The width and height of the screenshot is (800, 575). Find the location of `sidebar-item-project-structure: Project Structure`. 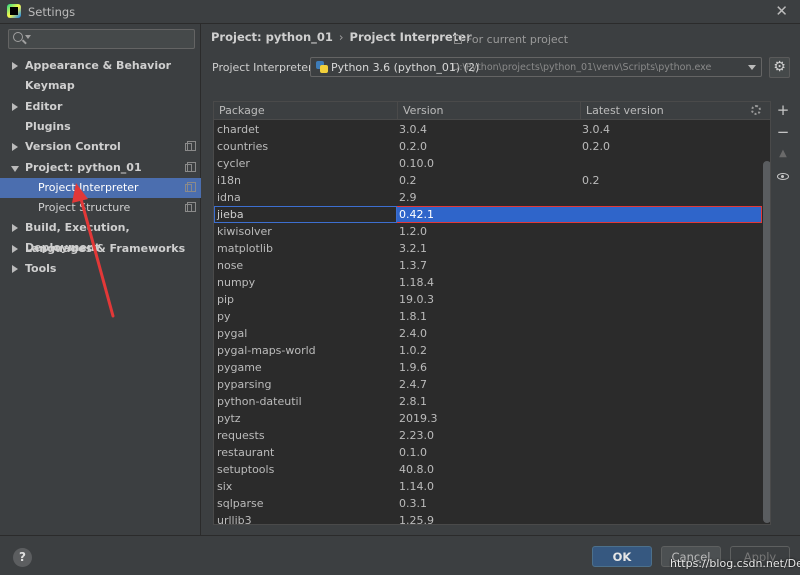

sidebar-item-project-structure: Project Structure is located at coordinates (100, 208).